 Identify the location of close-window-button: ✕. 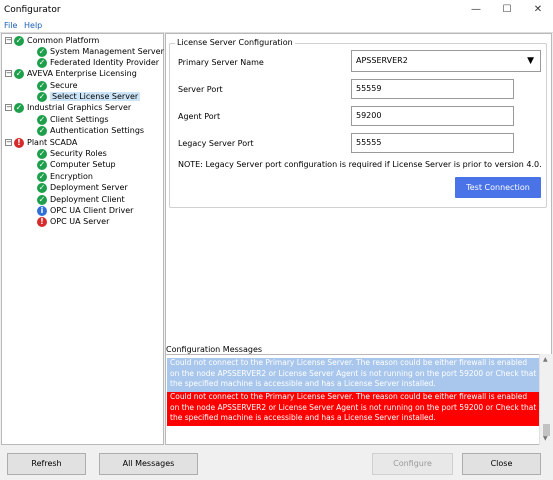
(538, 10).